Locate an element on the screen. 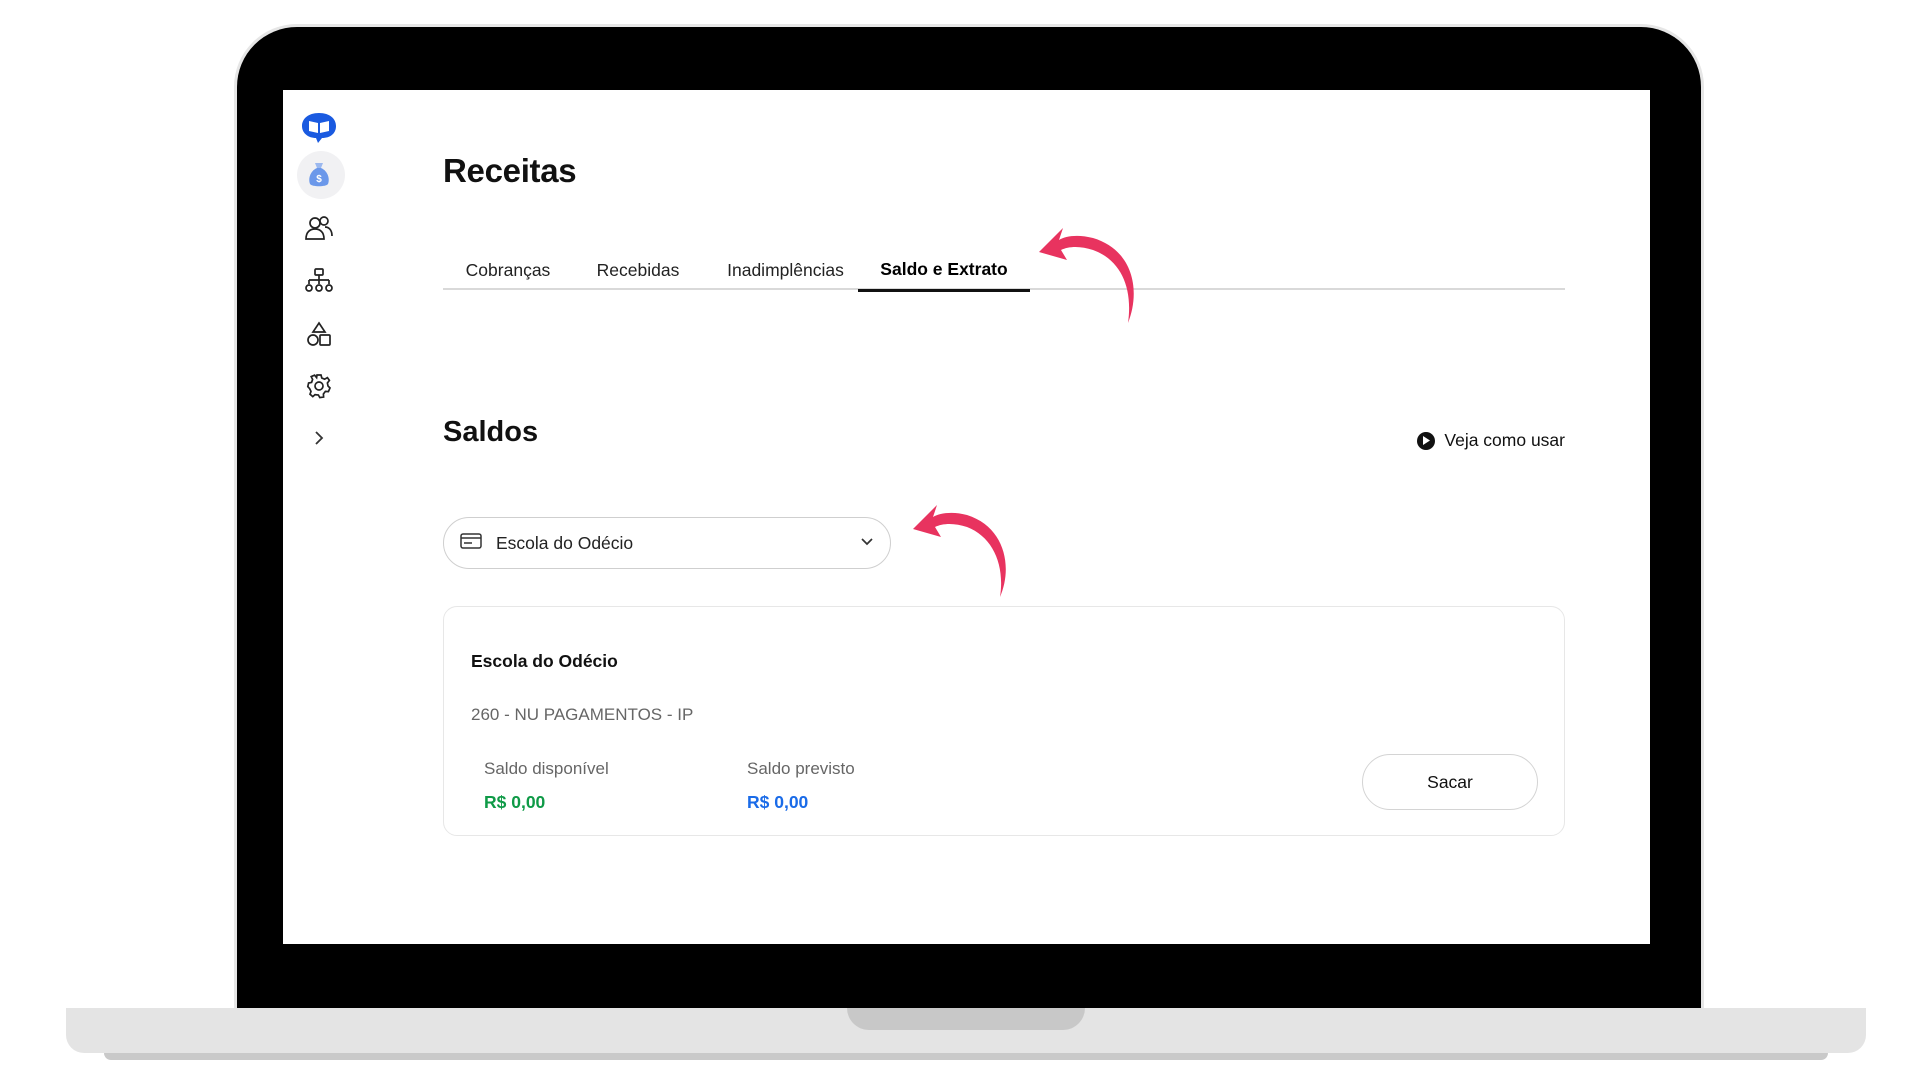 This screenshot has width=1920, height=1080. org-chart-icon is located at coordinates (319, 281).